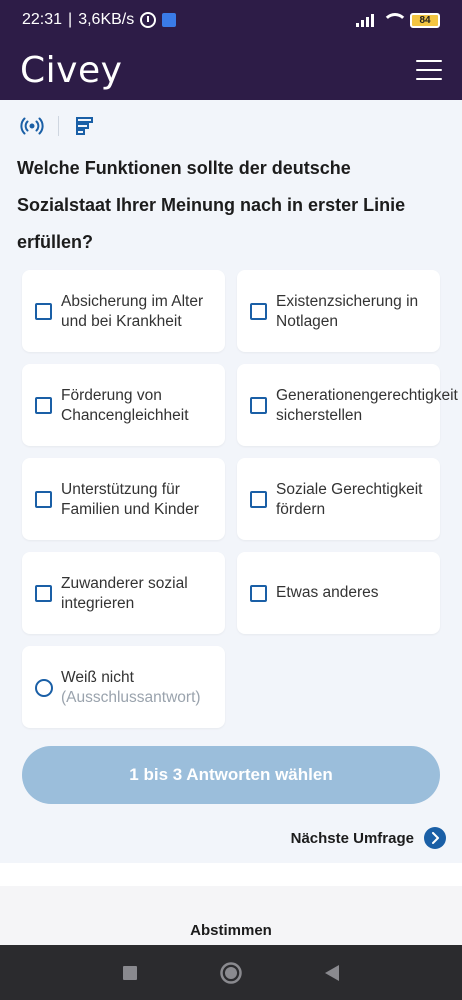  What do you see at coordinates (231, 775) in the screenshot?
I see `submit-button: 1 bis 3 Antworten wählen` at bounding box center [231, 775].